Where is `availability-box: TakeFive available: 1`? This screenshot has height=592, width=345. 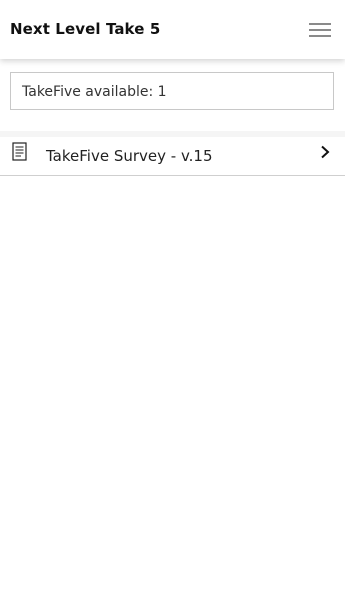 availability-box: TakeFive available: 1 is located at coordinates (172, 91).